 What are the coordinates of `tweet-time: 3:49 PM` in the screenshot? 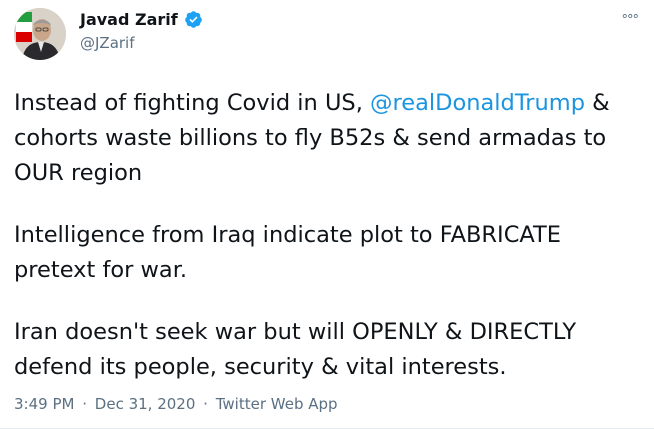 It's located at (44, 404).